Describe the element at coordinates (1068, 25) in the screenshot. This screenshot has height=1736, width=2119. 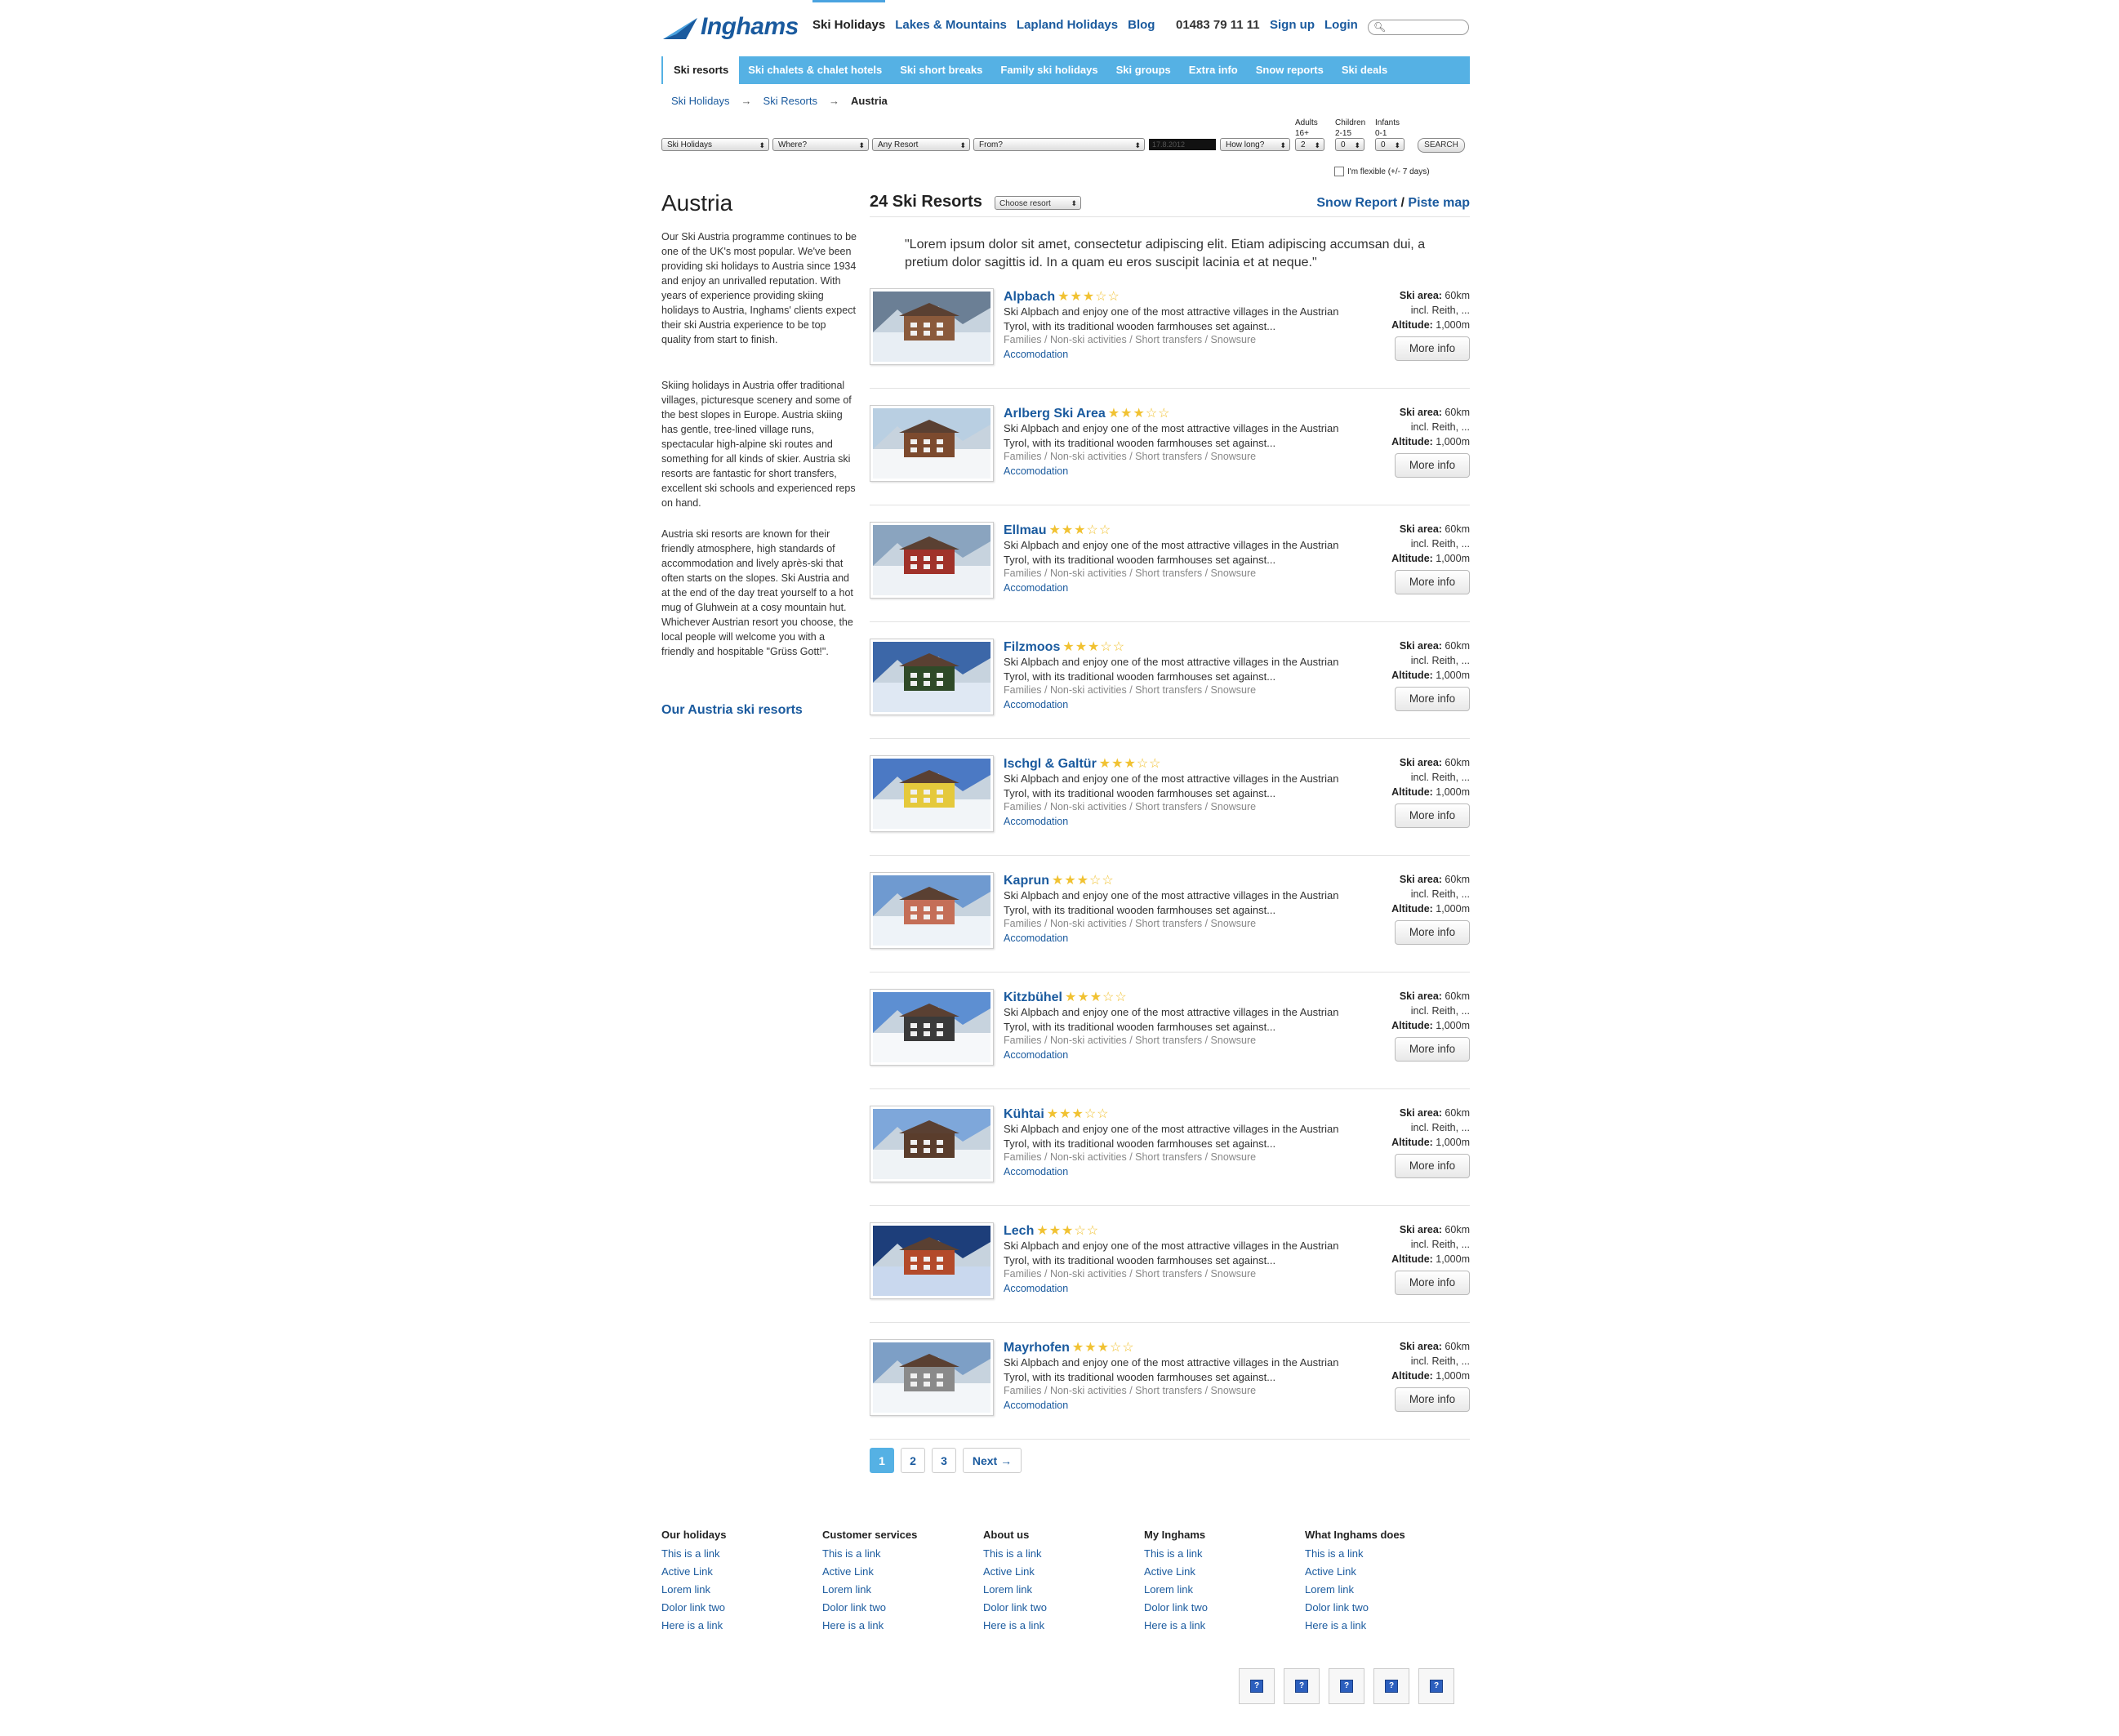
I see `topnav-lapland-holidays: Lapland Holidays` at that location.